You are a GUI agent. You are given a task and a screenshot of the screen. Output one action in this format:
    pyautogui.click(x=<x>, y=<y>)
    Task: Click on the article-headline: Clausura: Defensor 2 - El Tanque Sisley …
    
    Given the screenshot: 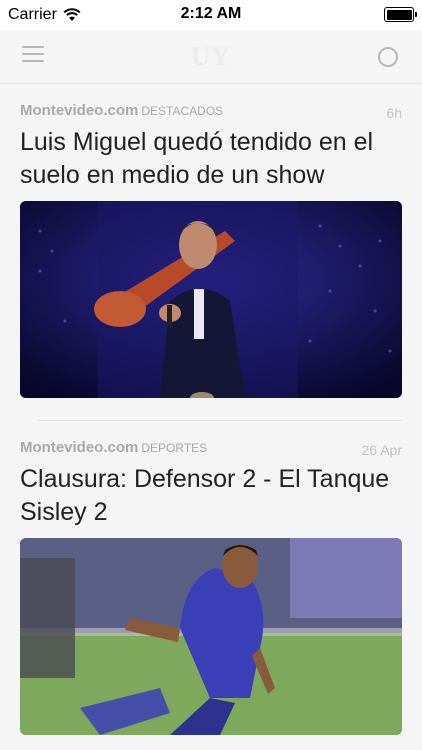 What is the action you would take?
    pyautogui.click(x=211, y=496)
    